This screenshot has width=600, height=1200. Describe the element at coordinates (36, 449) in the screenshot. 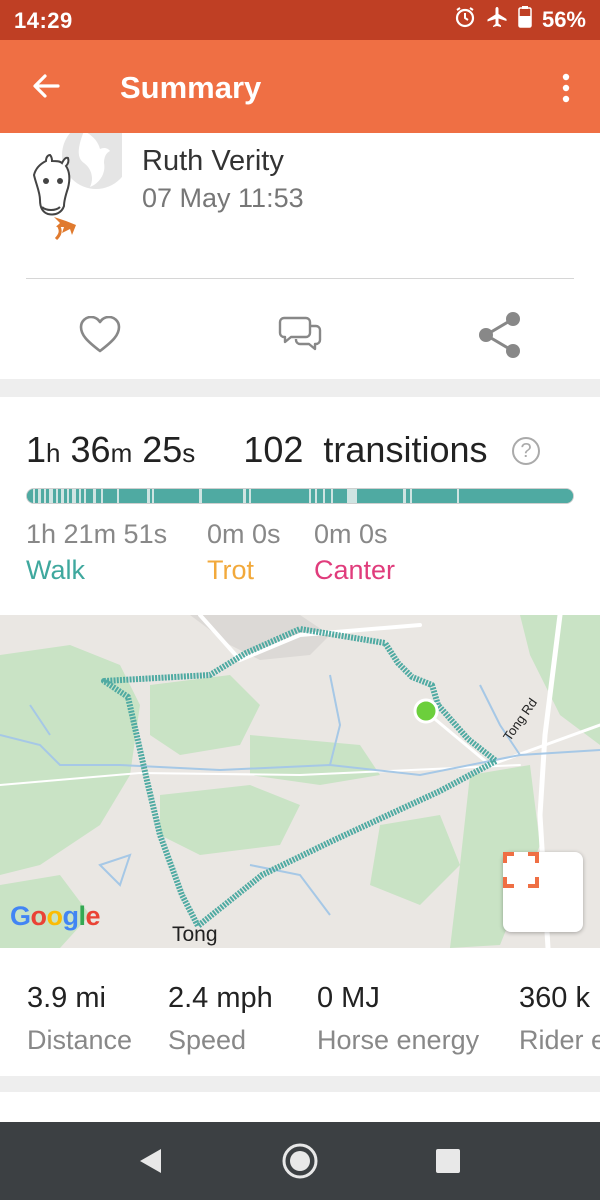

I see `duration-hours: 1` at that location.